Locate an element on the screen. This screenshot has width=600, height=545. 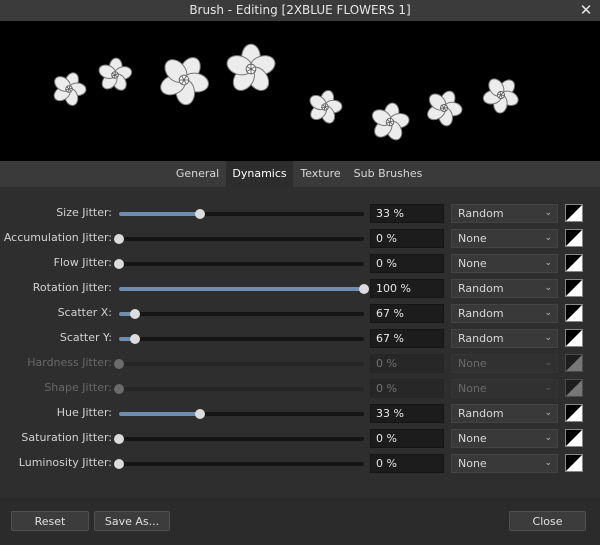
jitter-label: Scatter X: is located at coordinates (84, 312).